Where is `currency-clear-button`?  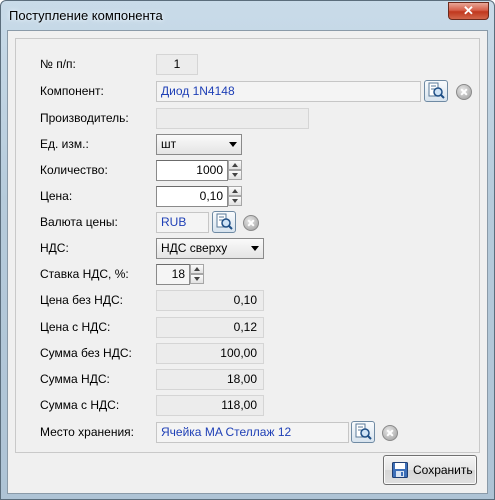 currency-clear-button is located at coordinates (251, 223).